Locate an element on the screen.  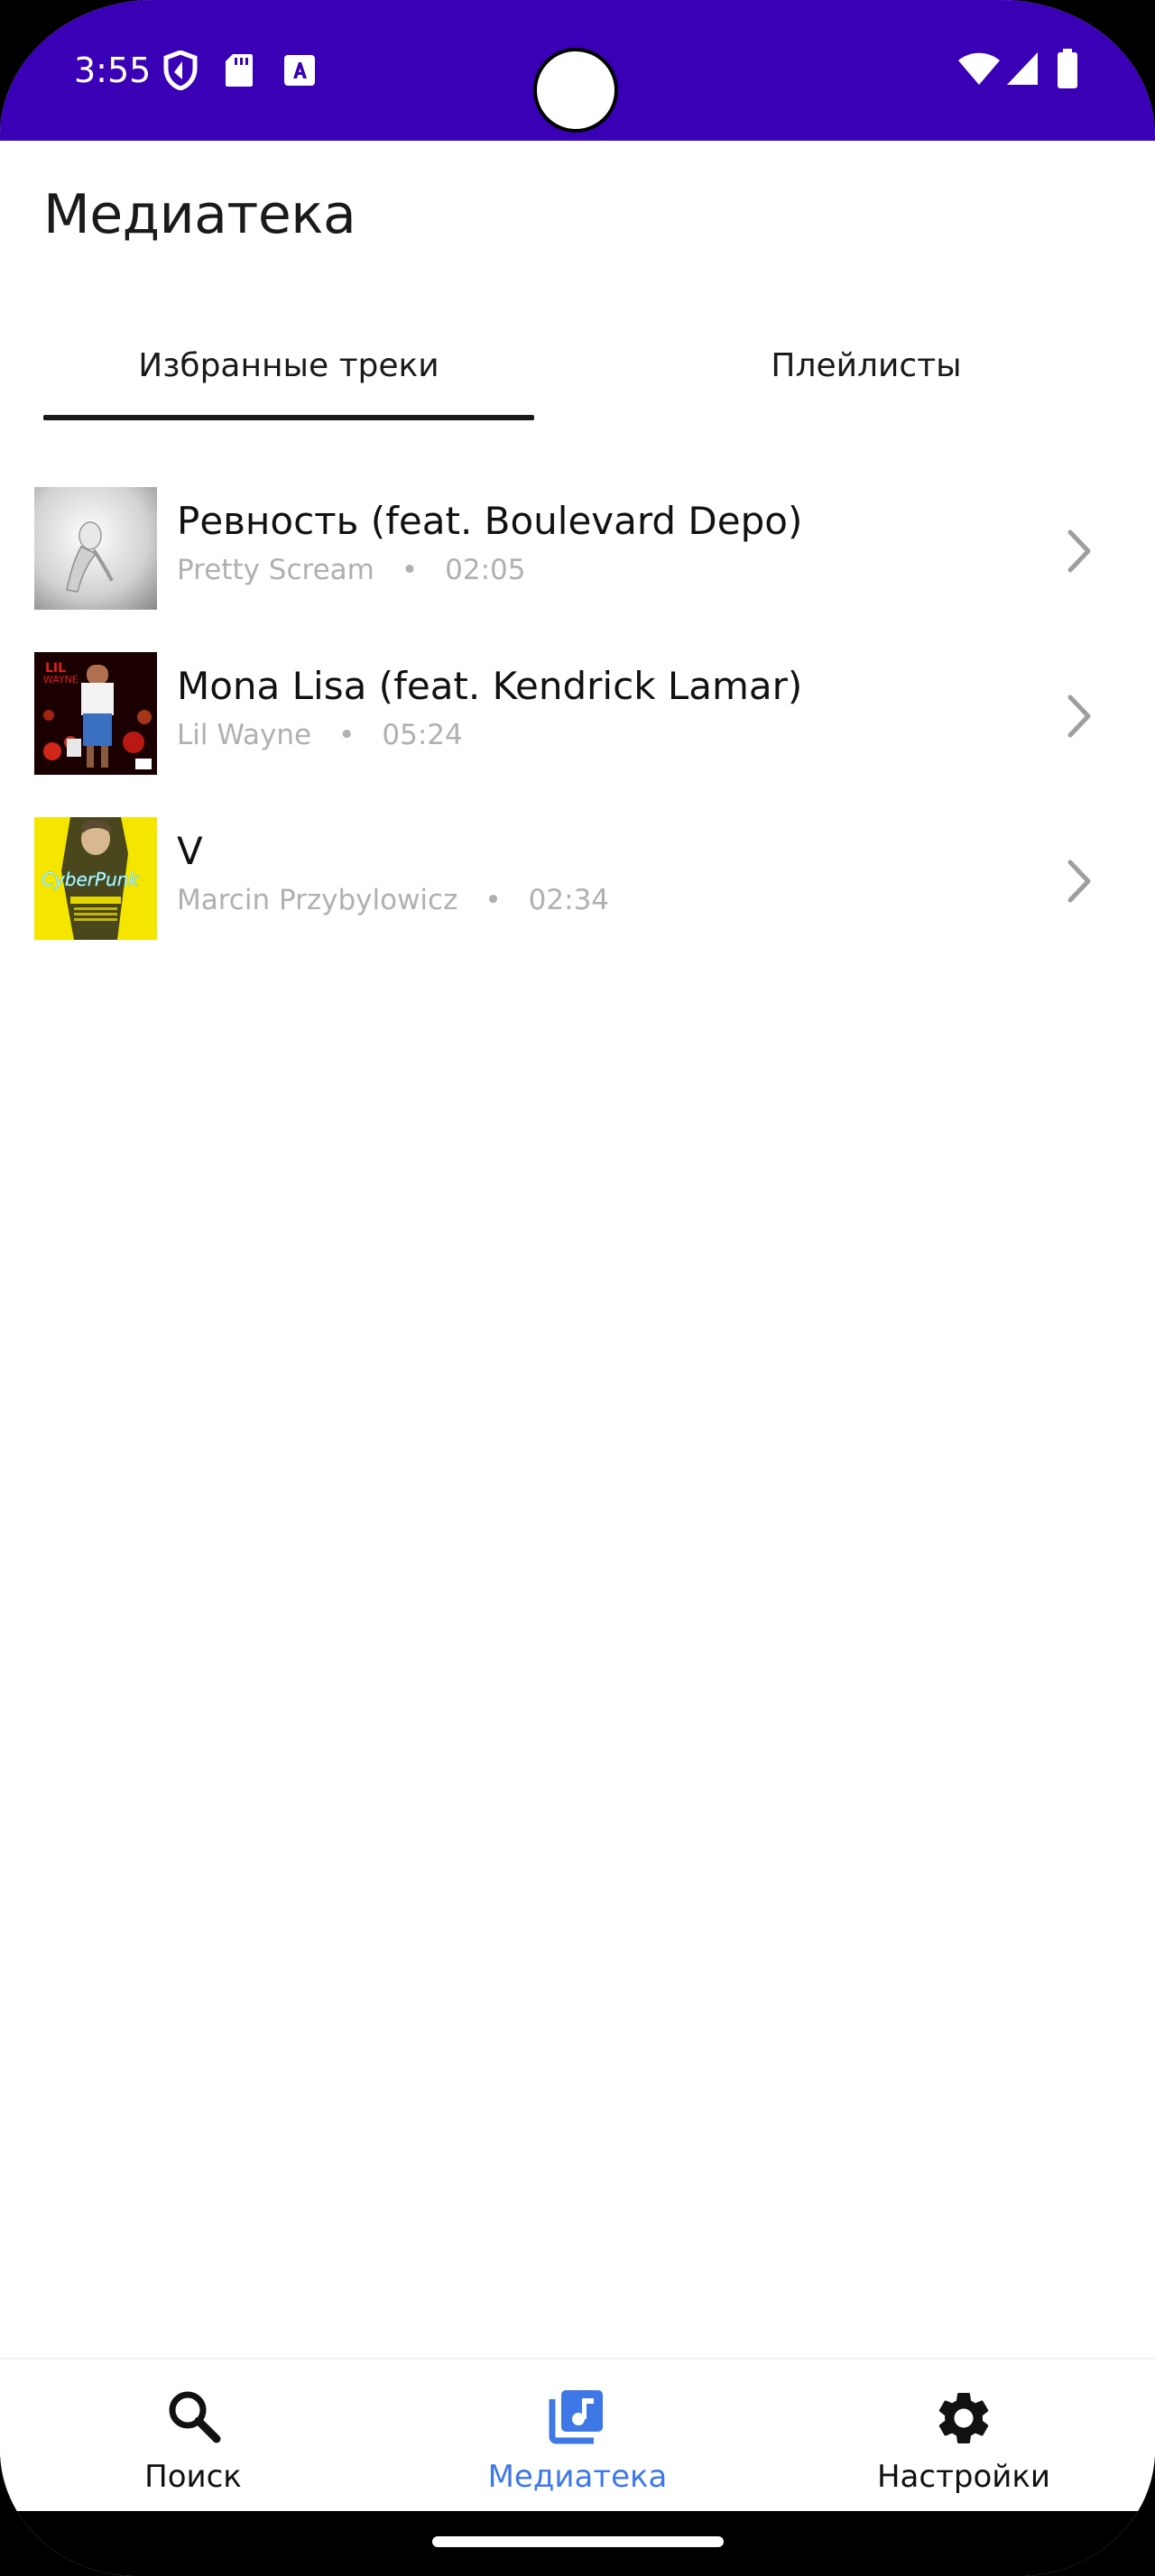
home-indicator is located at coordinates (578, 2541).